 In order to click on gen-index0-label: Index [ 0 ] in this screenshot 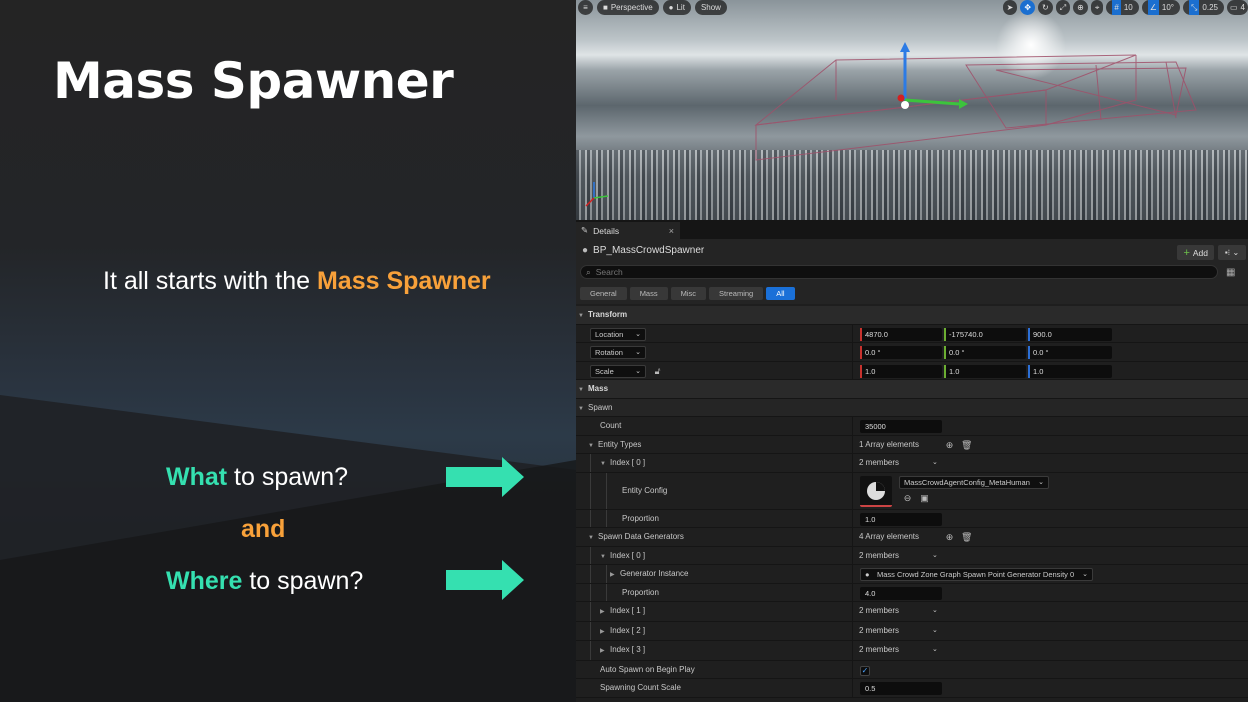, I will do `click(628, 555)`.